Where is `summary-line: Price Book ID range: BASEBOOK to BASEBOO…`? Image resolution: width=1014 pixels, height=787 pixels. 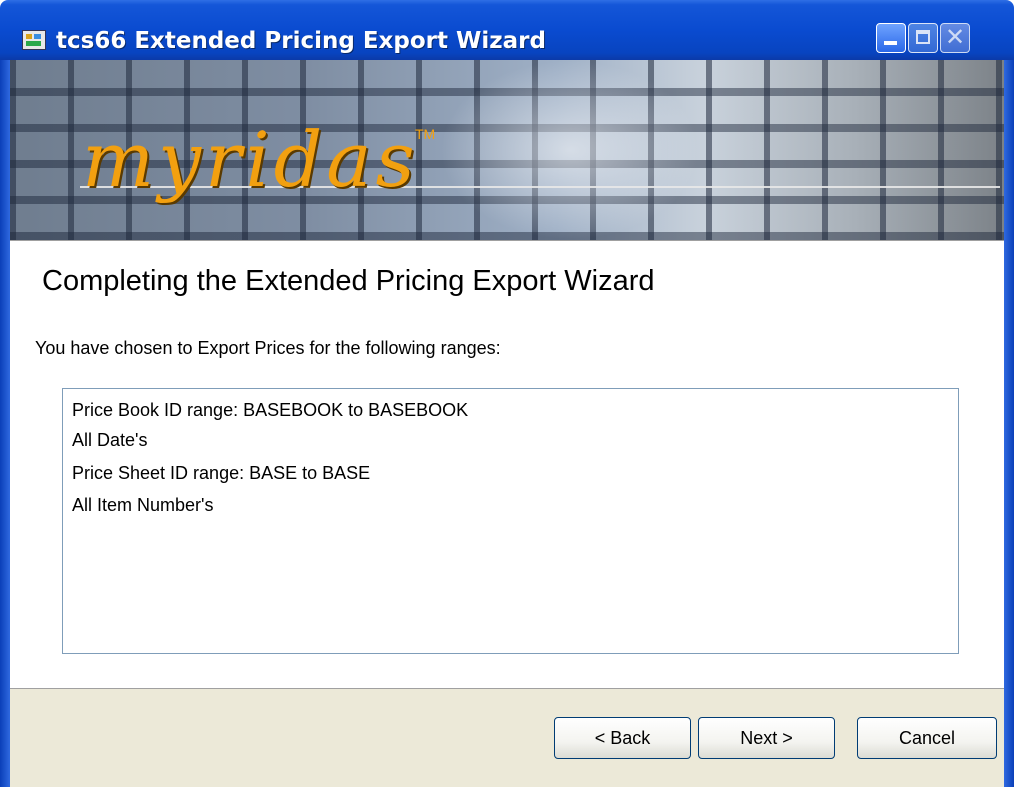
summary-line: Price Book ID range: BASEBOOK to BASEBOO… is located at coordinates (270, 410).